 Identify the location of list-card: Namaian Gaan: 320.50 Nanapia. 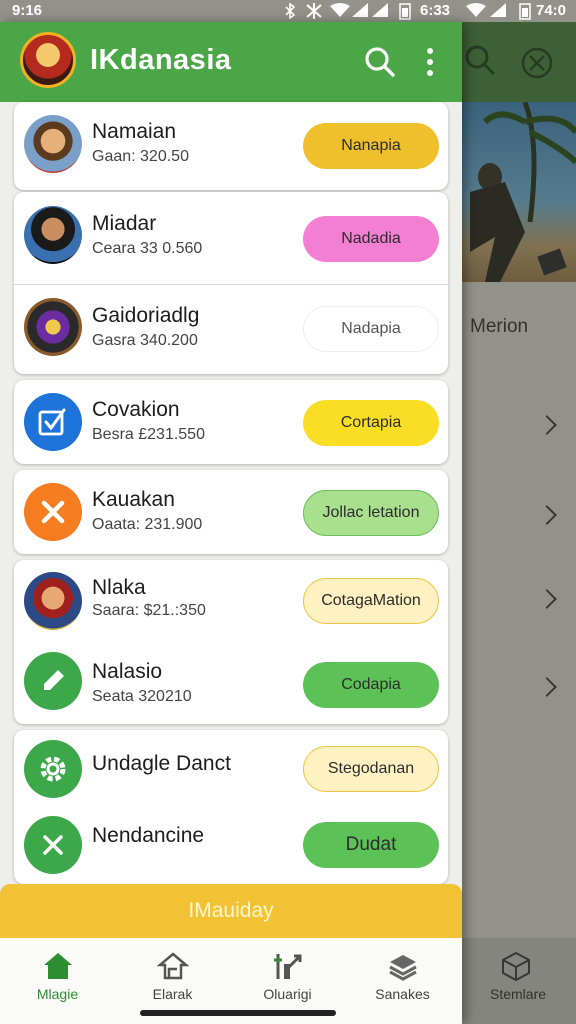
(231, 146).